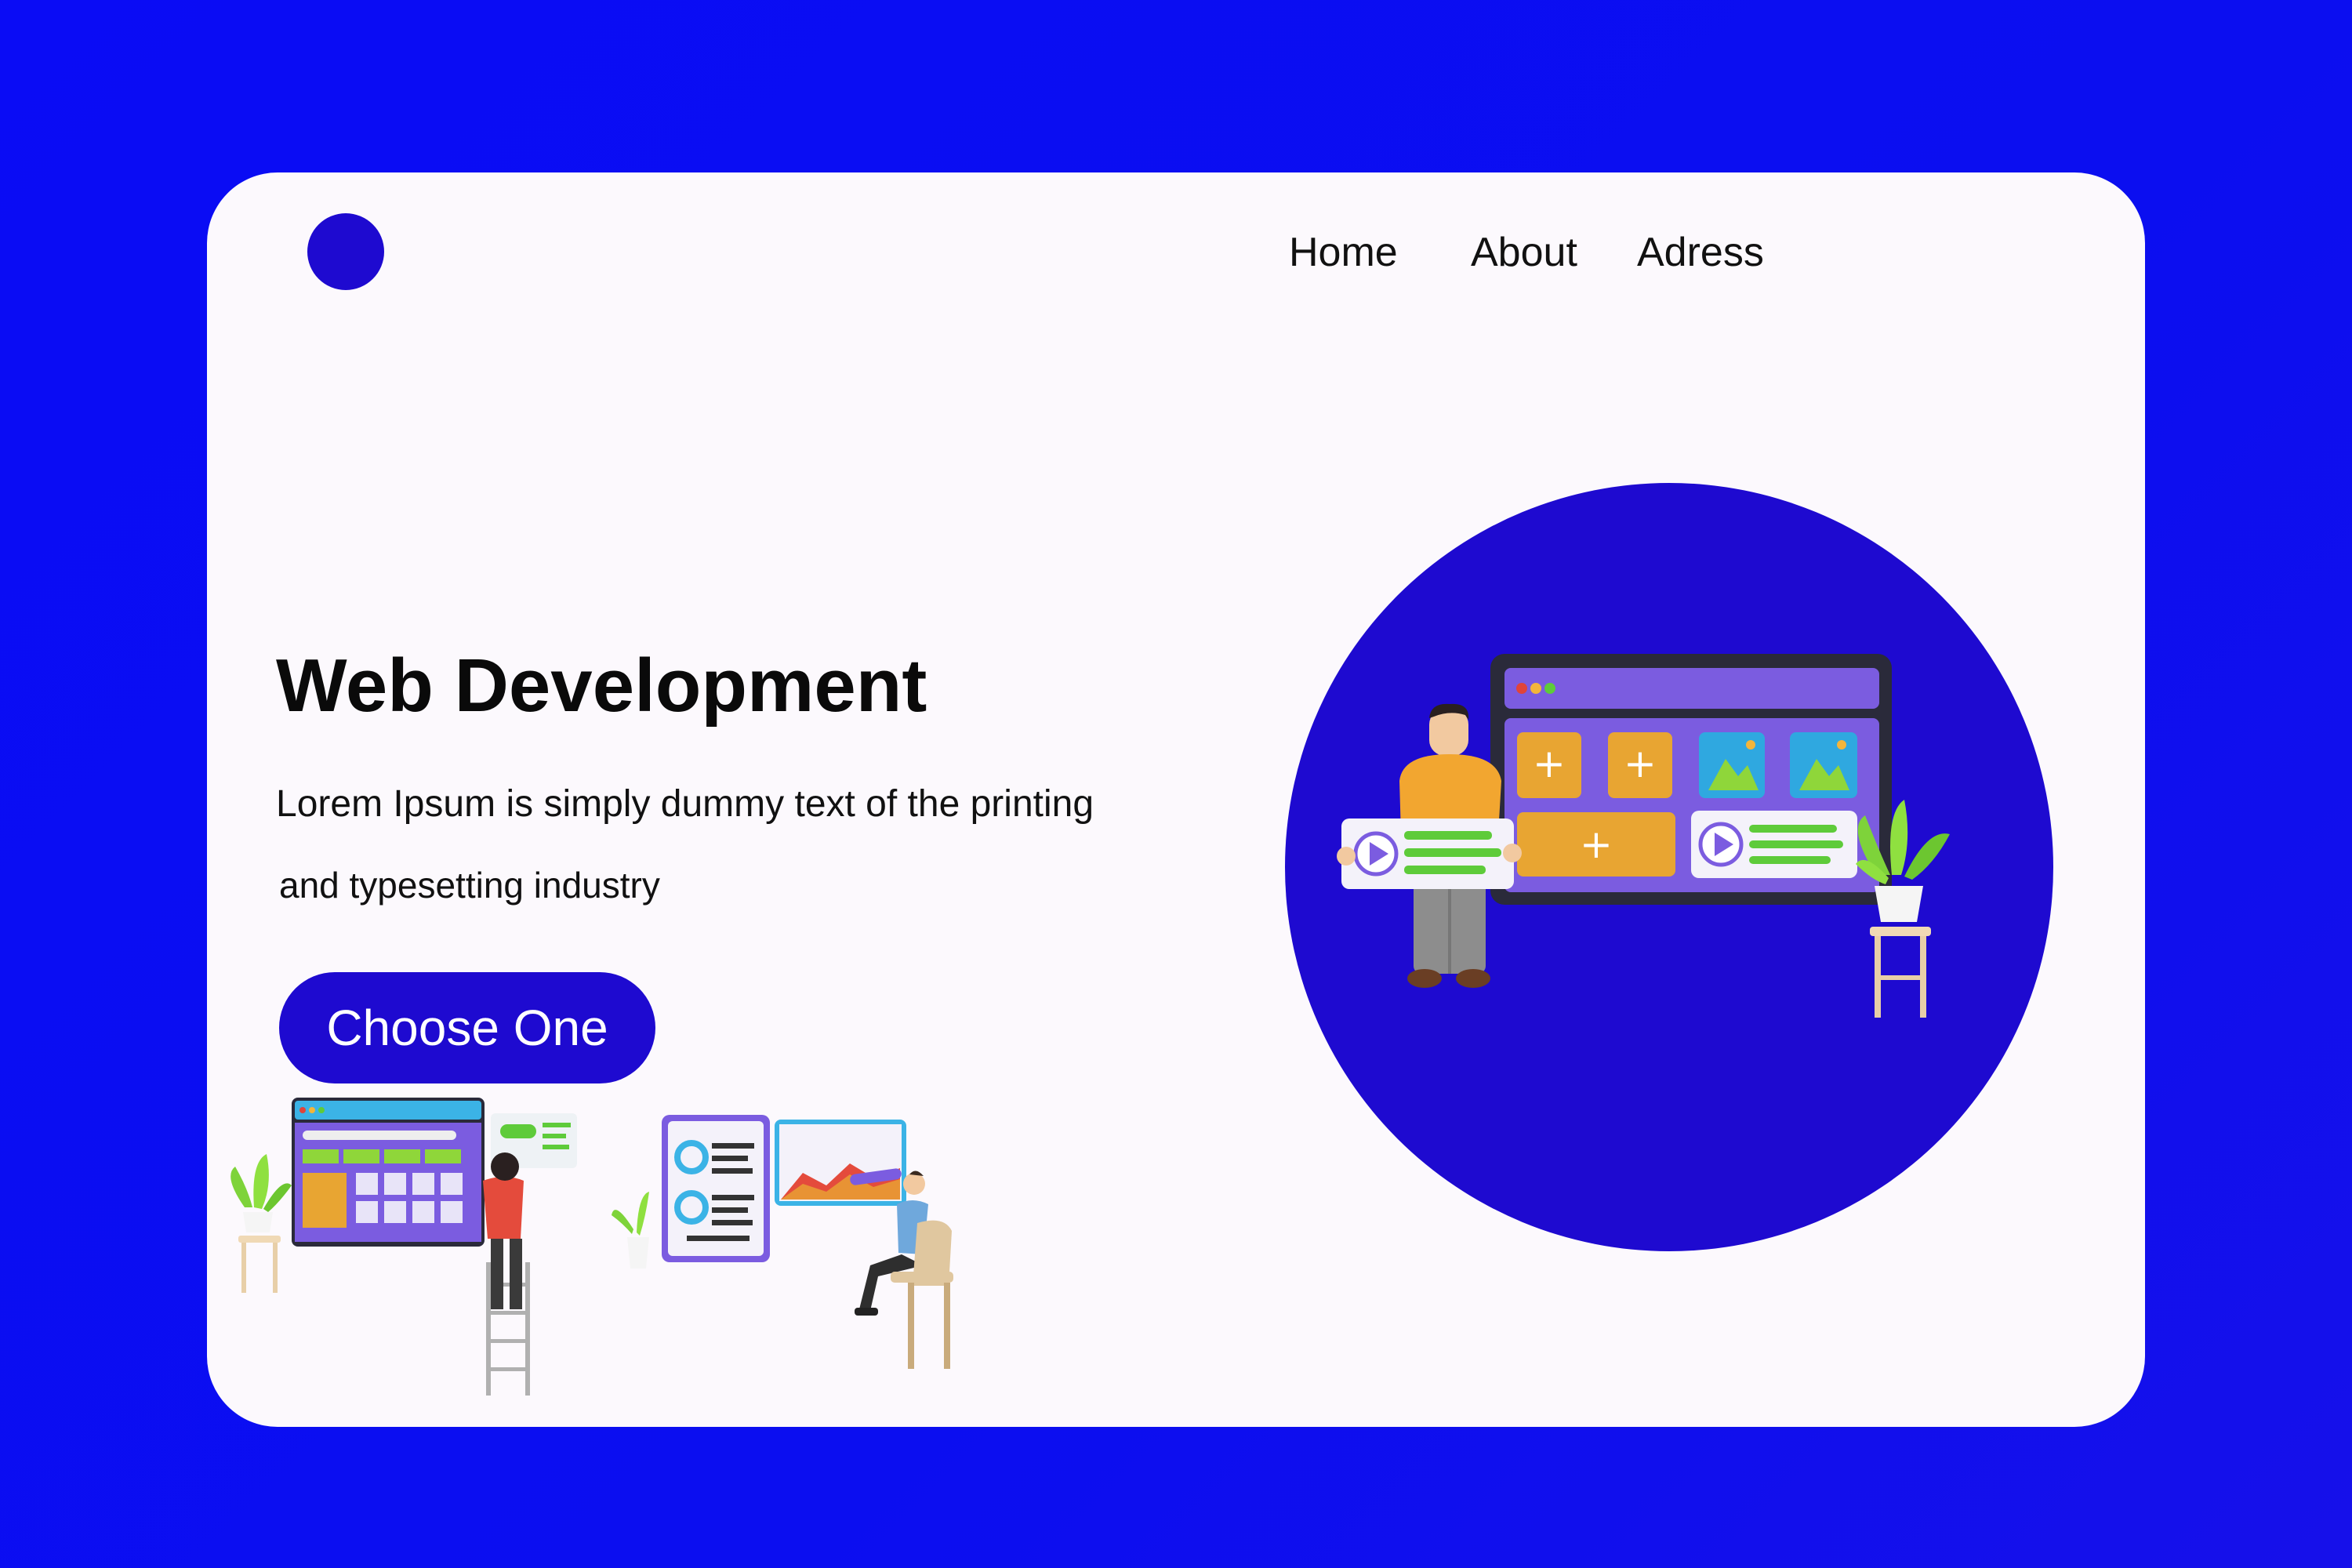 The image size is (2352, 1568). Describe the element at coordinates (261, 1223) in the screenshot. I see `small-plant-icon` at that location.